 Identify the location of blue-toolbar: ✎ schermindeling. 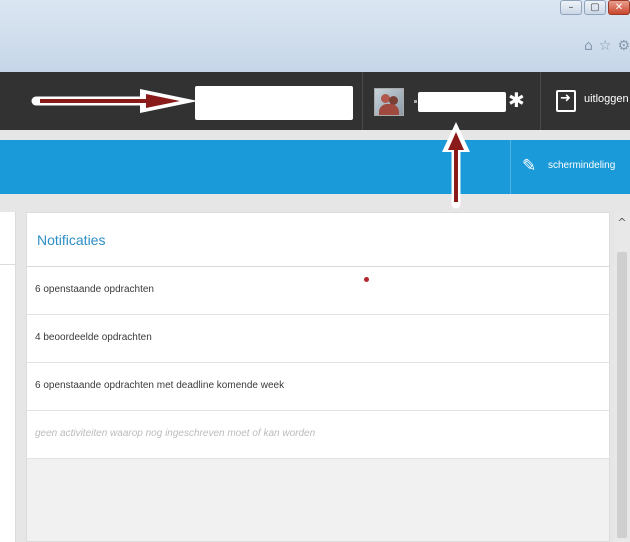
(315, 167).